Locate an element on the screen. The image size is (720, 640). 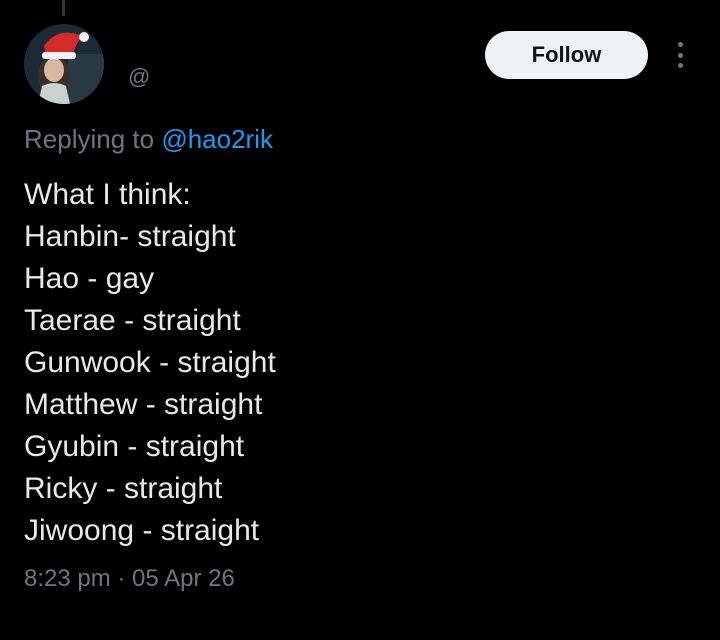
tweet-text-line: Hao - gay is located at coordinates (89, 278).